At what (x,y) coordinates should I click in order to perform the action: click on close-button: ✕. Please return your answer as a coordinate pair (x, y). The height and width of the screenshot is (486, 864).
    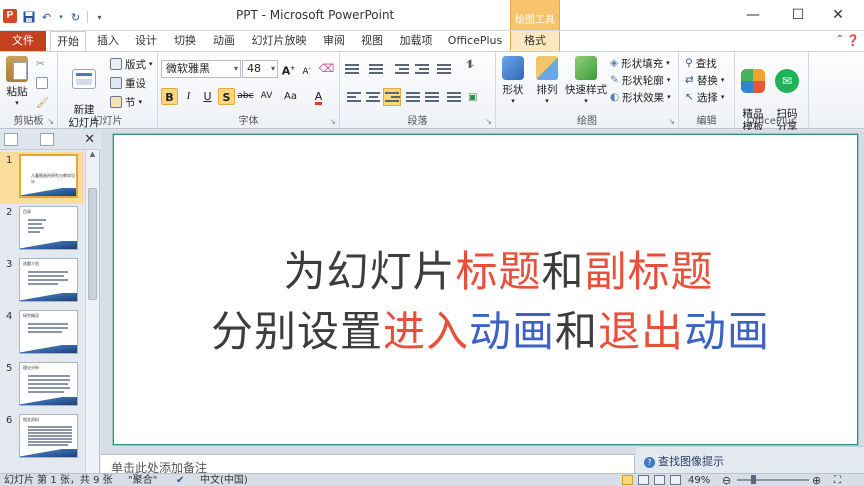
    Looking at the image, I should click on (838, 15).